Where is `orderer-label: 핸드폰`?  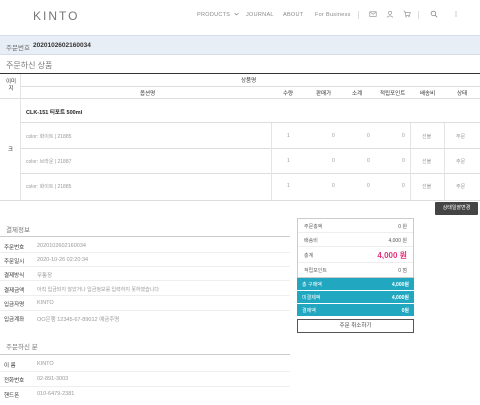 orderer-label: 핸드폰 is located at coordinates (12, 396).